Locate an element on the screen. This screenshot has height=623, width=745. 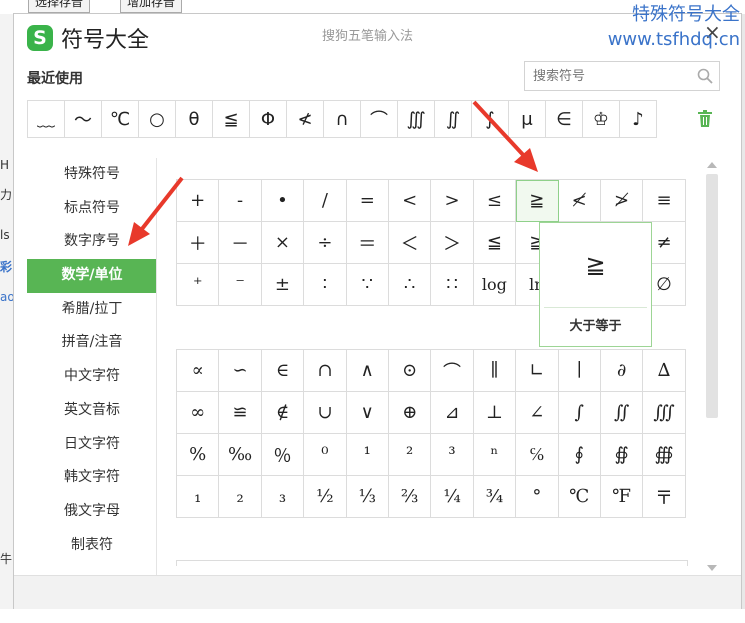
symbol-cell: ± is located at coordinates (283, 285).